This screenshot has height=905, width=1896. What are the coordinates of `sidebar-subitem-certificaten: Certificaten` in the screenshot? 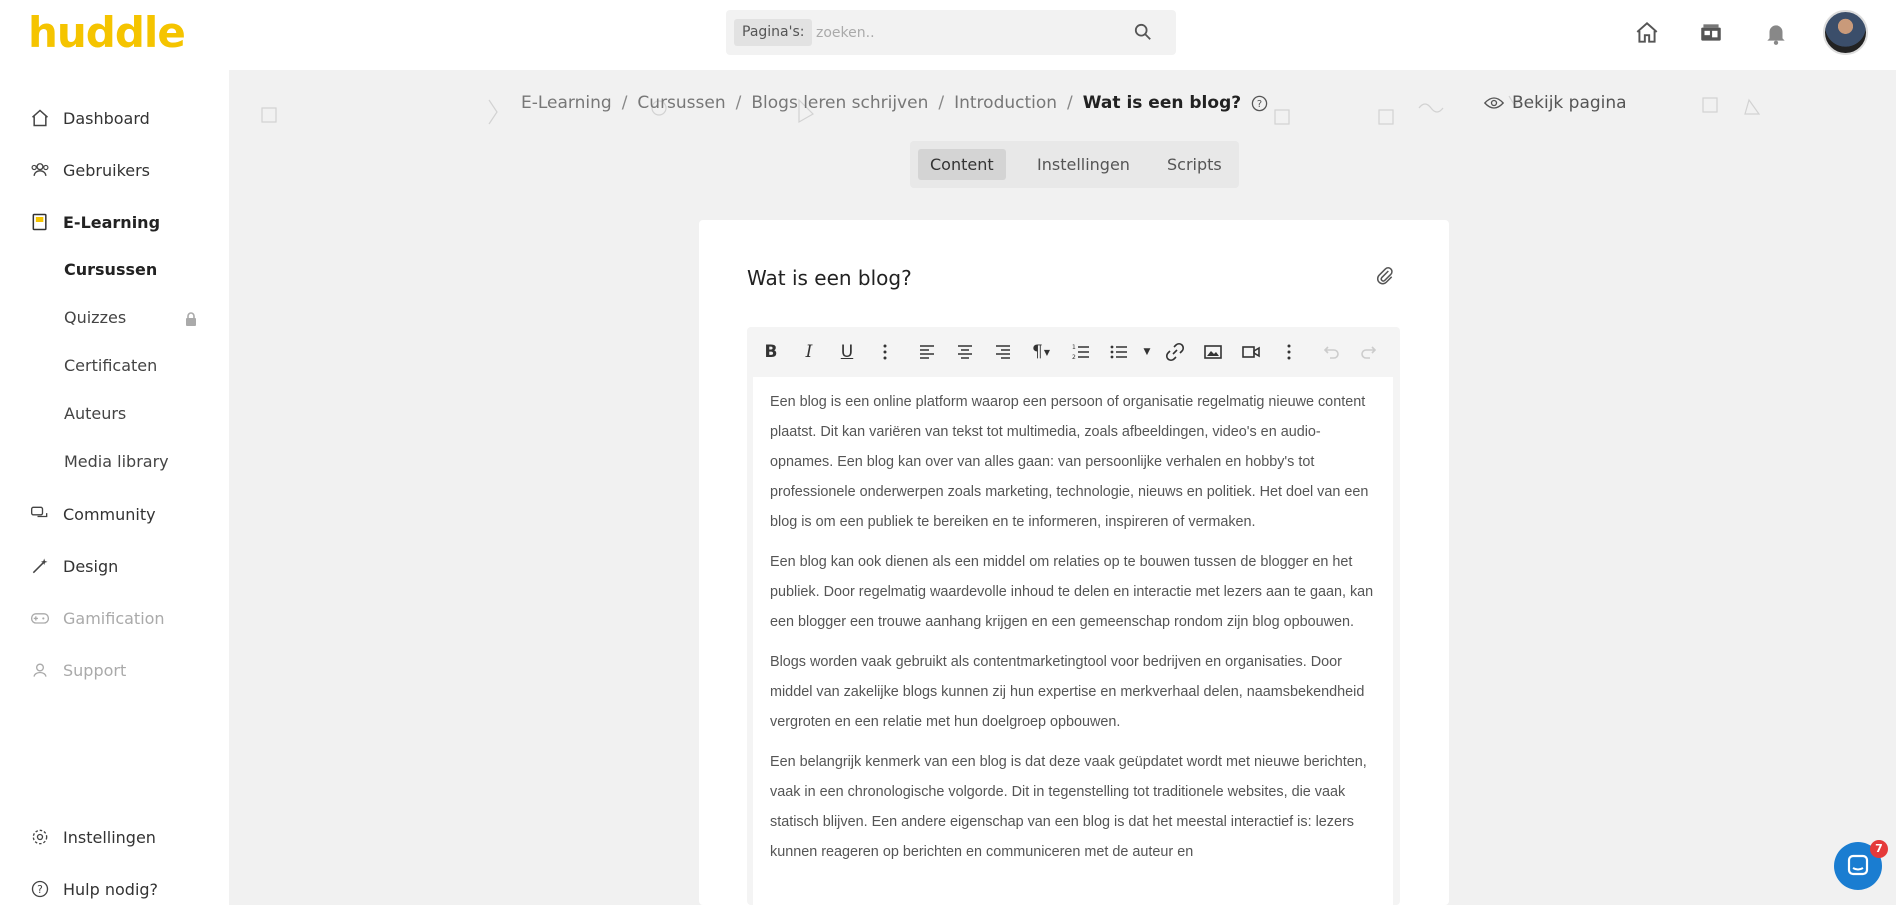 It's located at (110, 366).